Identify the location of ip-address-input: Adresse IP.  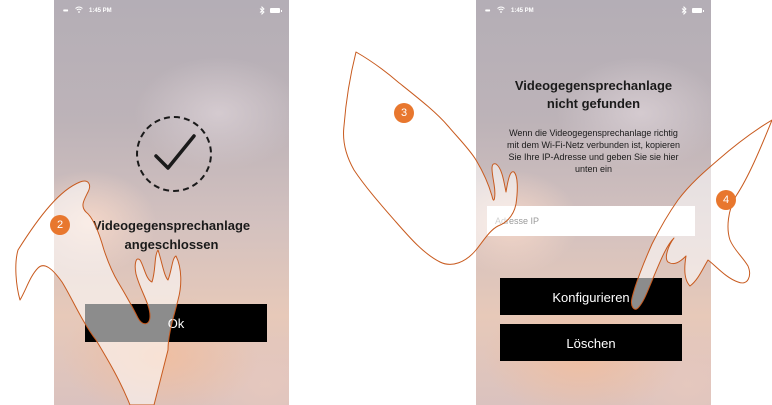
(591, 221).